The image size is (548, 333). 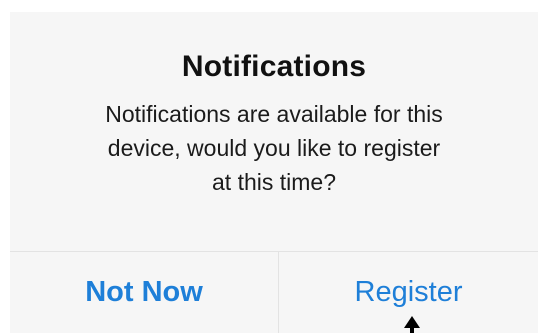 I want to click on mouse-pointer-icon, so click(x=412, y=324).